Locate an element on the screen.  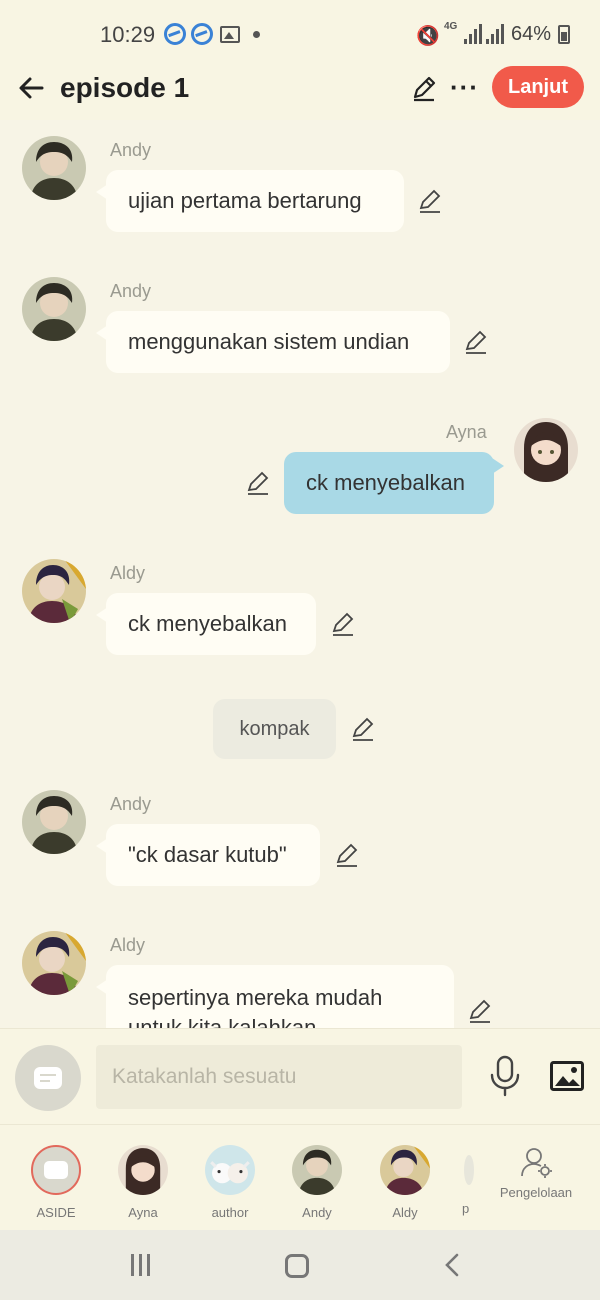
message-bubble: ujian pertama bertarung is located at coordinates (250, 201).